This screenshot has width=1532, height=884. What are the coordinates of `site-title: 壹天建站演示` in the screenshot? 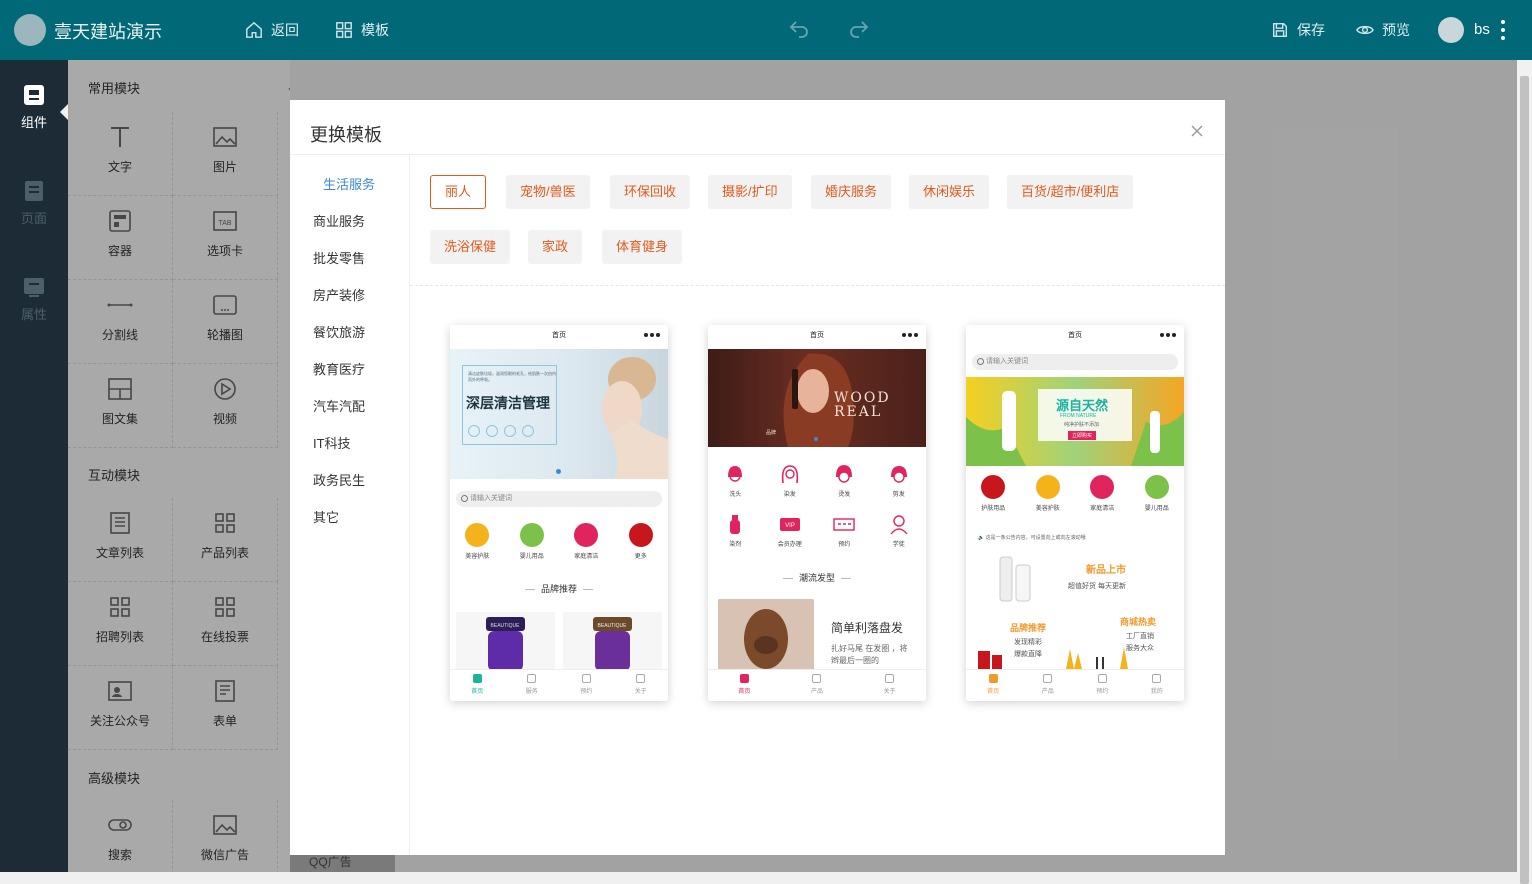 It's located at (108, 32).